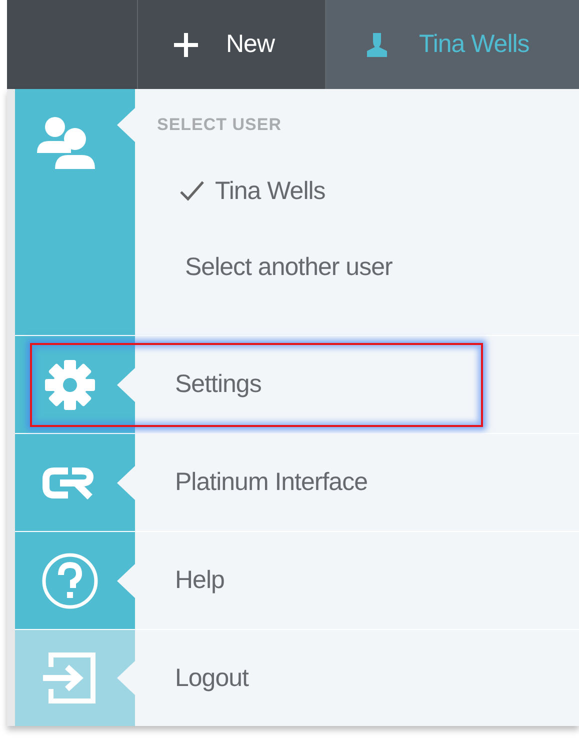  Describe the element at coordinates (211, 678) in the screenshot. I see `menu-item: Logout` at that location.